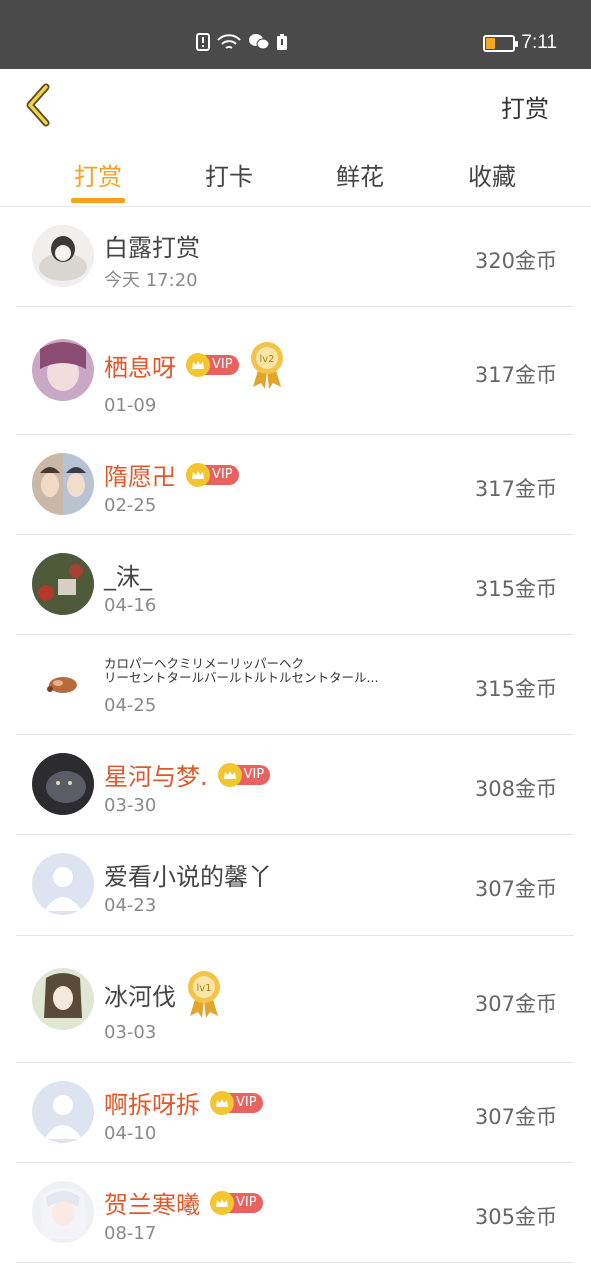 This screenshot has height=1280, width=591. Describe the element at coordinates (130, 905) in the screenshot. I see `reward-date: 04-23` at that location.